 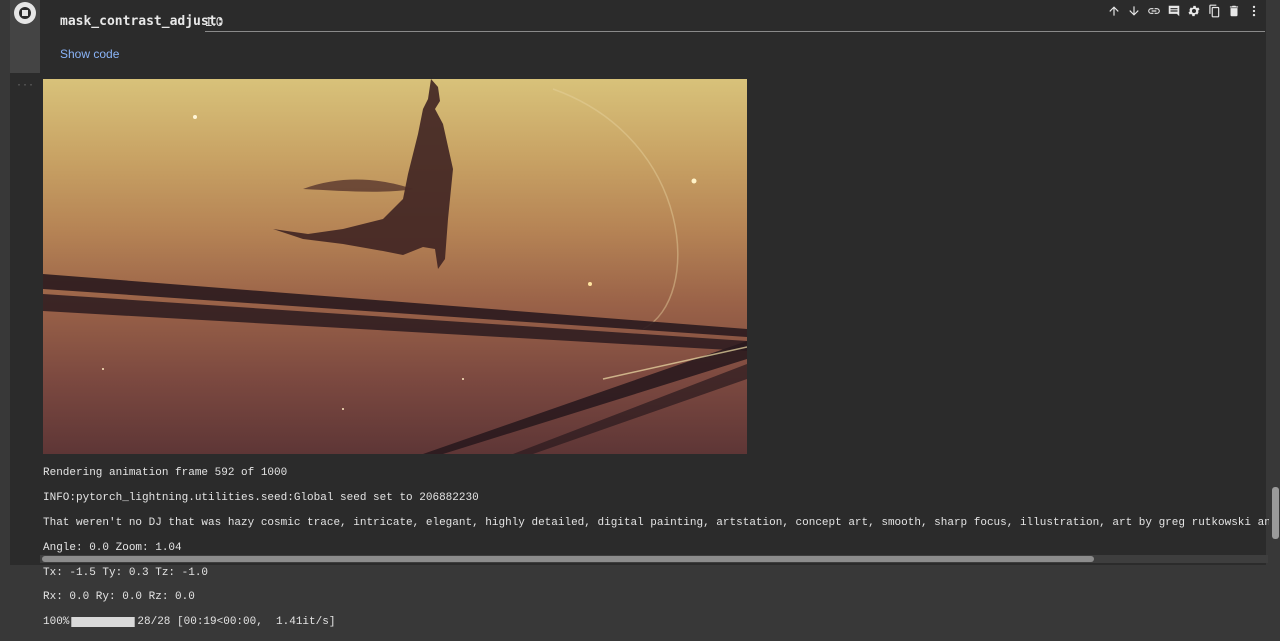 I want to click on stop-icon, so click(x=25, y=13).